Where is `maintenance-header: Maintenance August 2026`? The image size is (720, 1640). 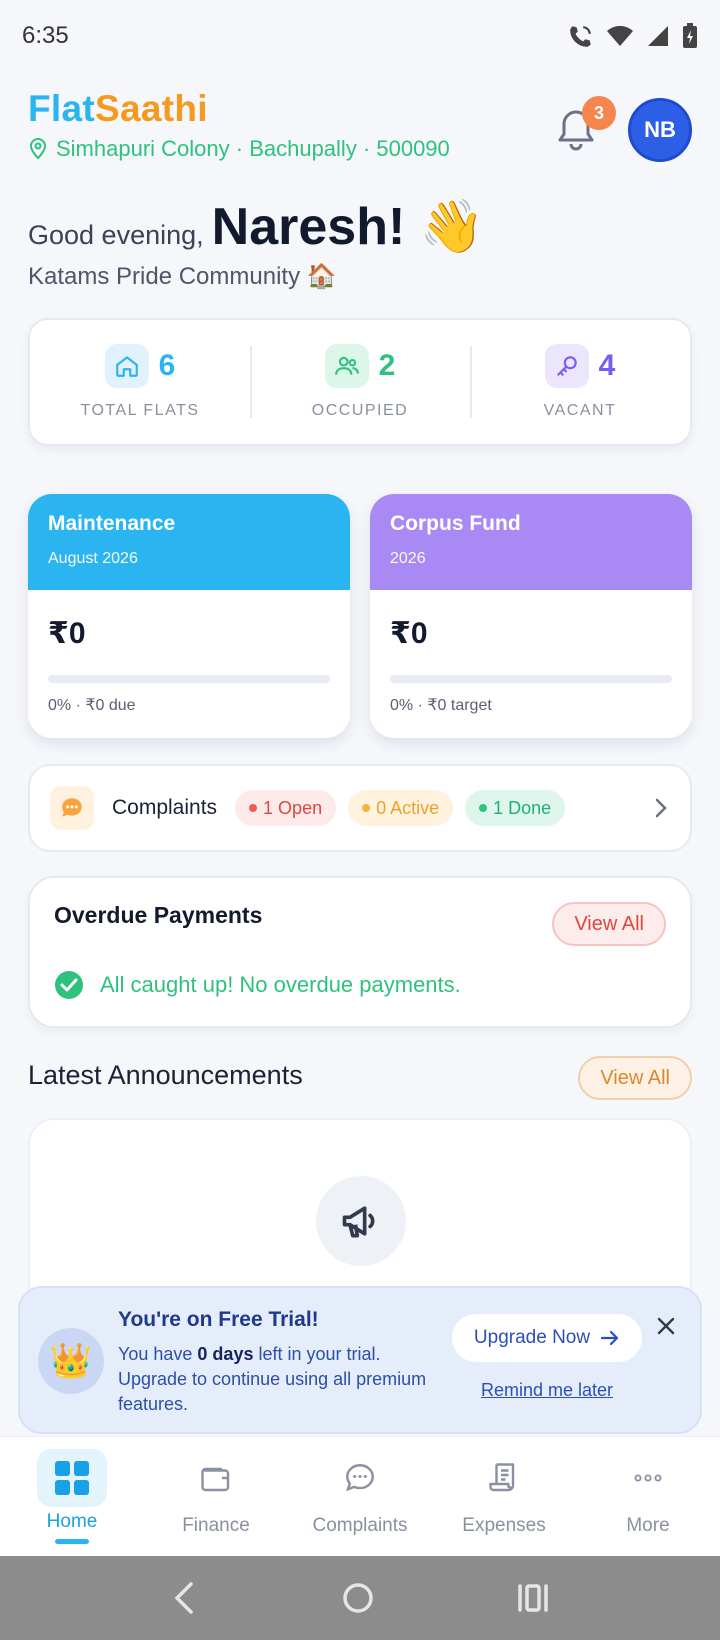
maintenance-header: Maintenance August 2026 is located at coordinates (189, 542).